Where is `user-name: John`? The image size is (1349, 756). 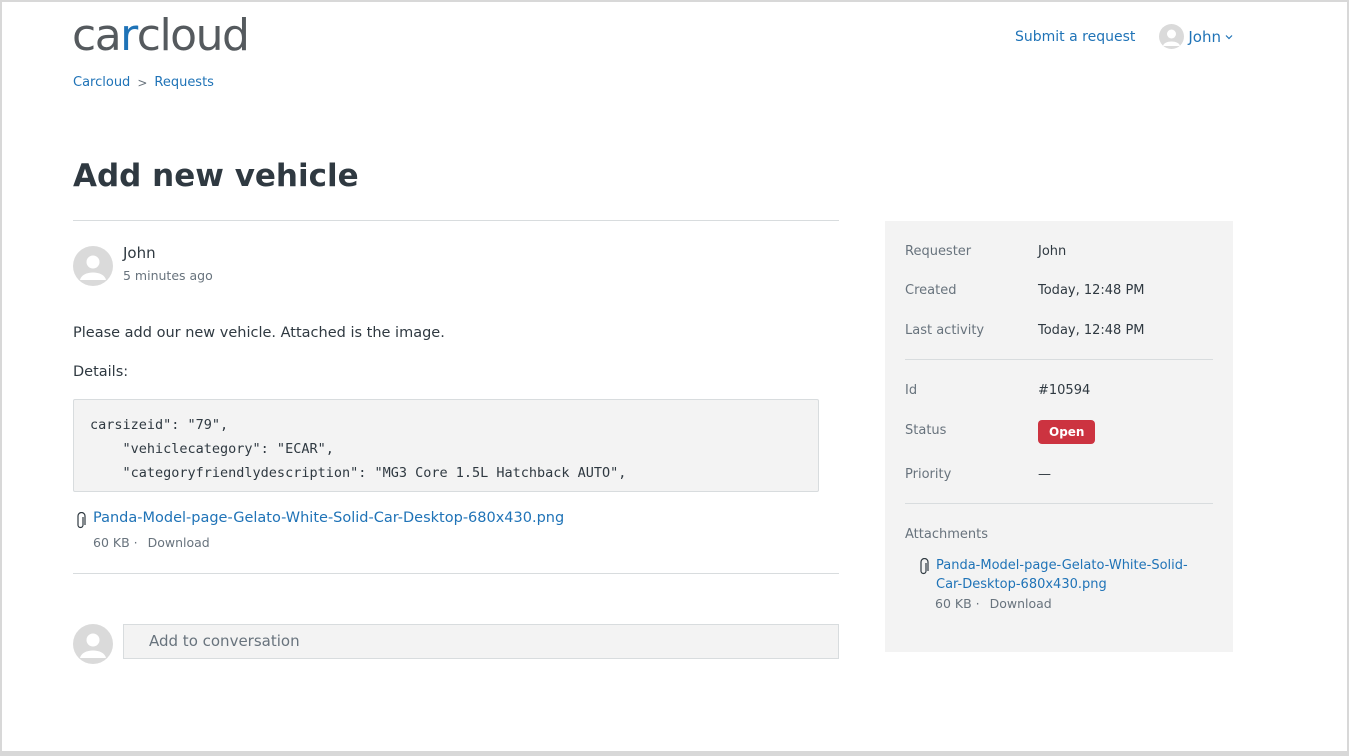 user-name: John is located at coordinates (1204, 36).